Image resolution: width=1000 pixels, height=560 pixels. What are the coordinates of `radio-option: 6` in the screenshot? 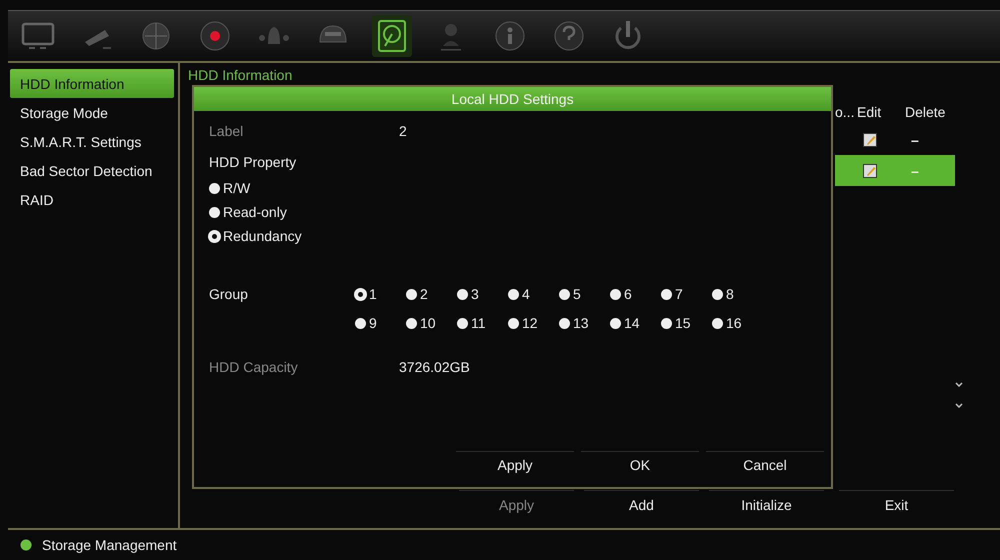 It's located at (635, 294).